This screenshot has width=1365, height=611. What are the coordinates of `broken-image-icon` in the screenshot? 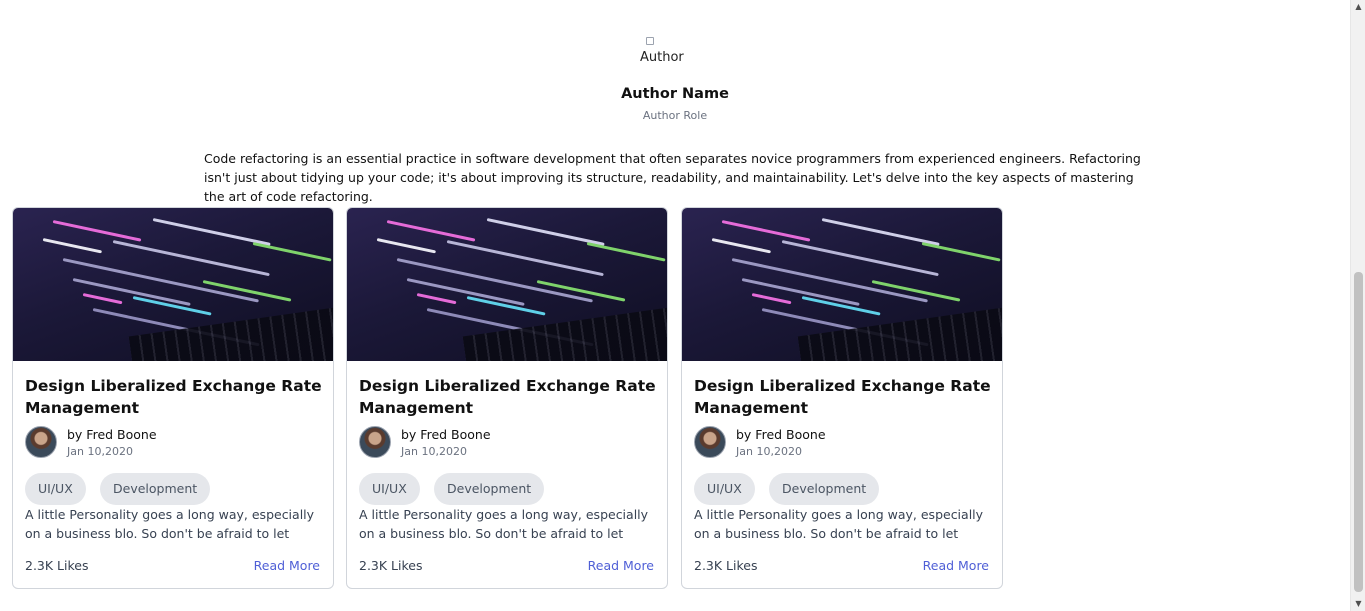 It's located at (650, 41).